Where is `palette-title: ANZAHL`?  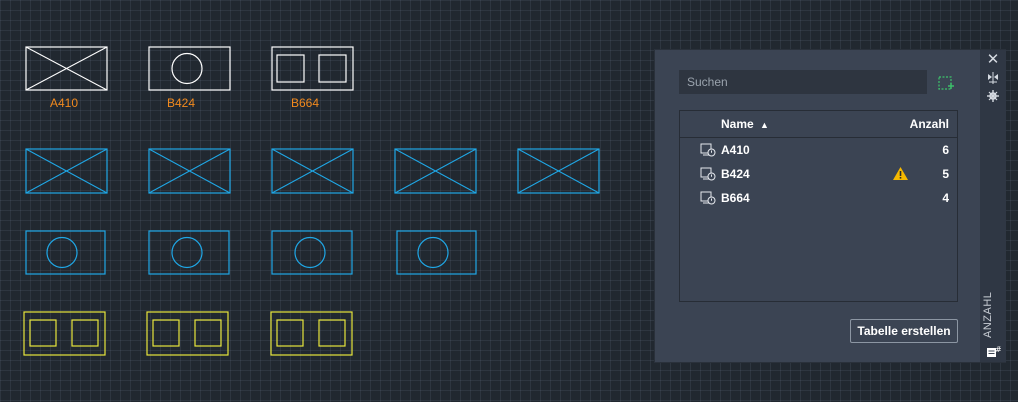 palette-title: ANZAHL is located at coordinates (988, 315).